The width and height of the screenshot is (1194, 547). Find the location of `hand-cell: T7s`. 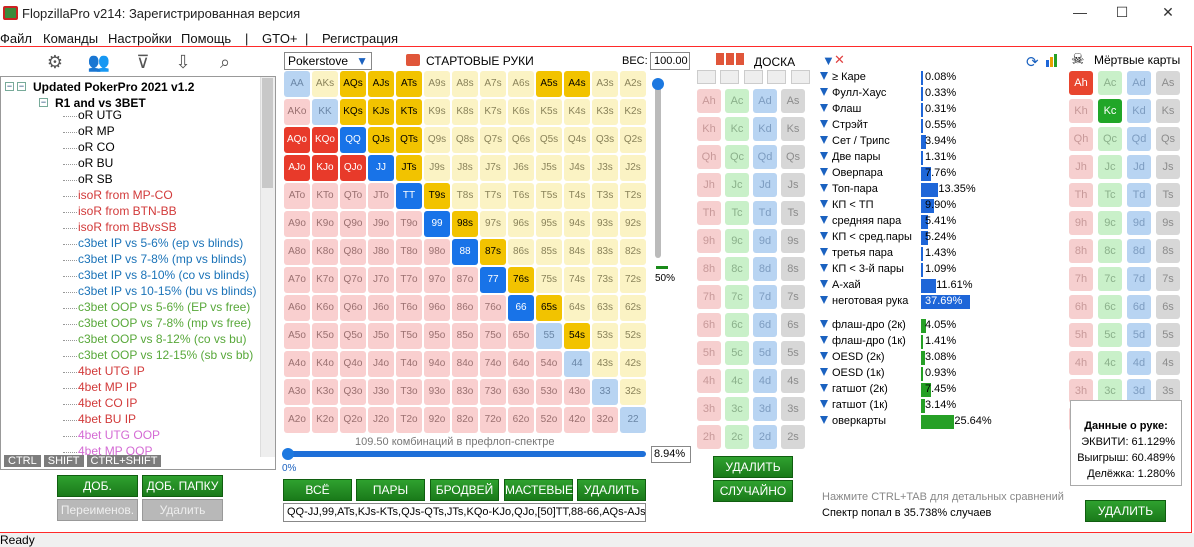

hand-cell: T7s is located at coordinates (493, 196).